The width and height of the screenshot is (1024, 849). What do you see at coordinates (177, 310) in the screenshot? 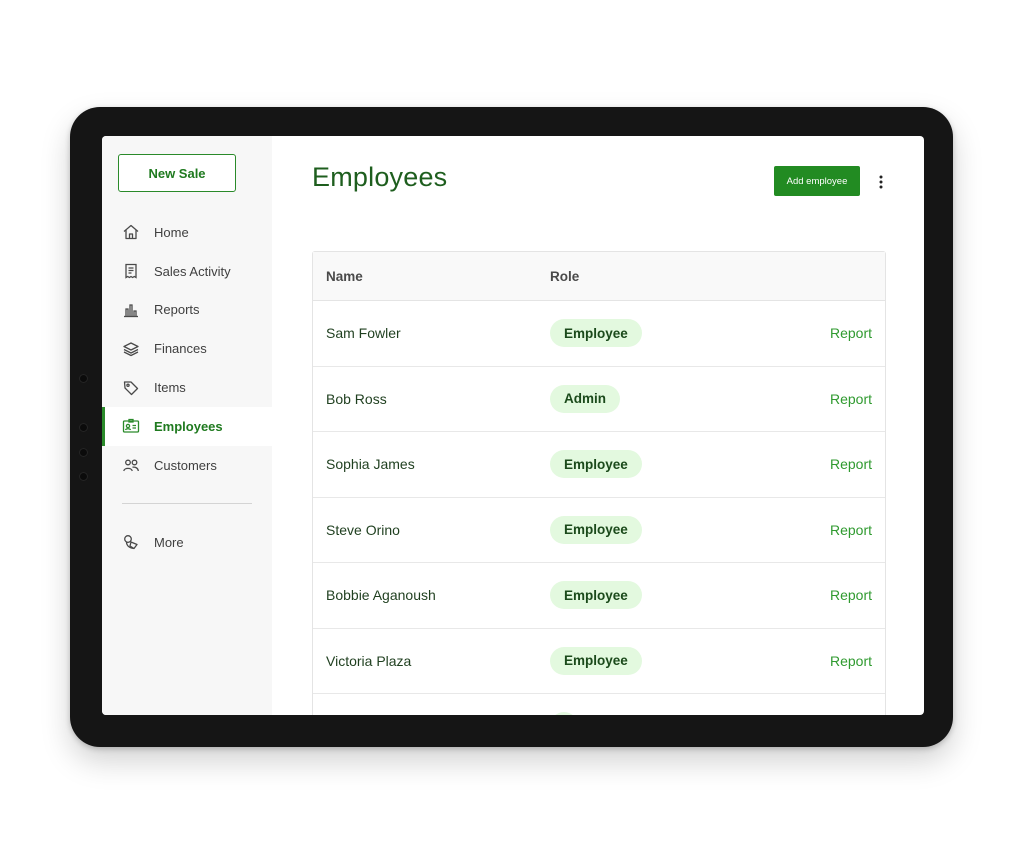
I see `sidebar-item-label: Reports` at bounding box center [177, 310].